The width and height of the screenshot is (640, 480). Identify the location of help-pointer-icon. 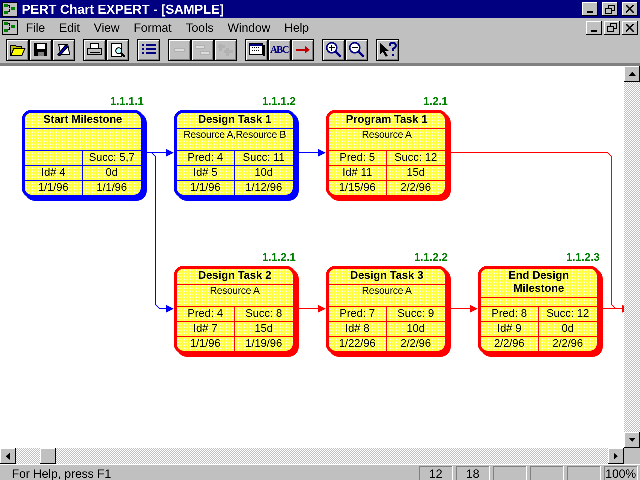
(387, 50).